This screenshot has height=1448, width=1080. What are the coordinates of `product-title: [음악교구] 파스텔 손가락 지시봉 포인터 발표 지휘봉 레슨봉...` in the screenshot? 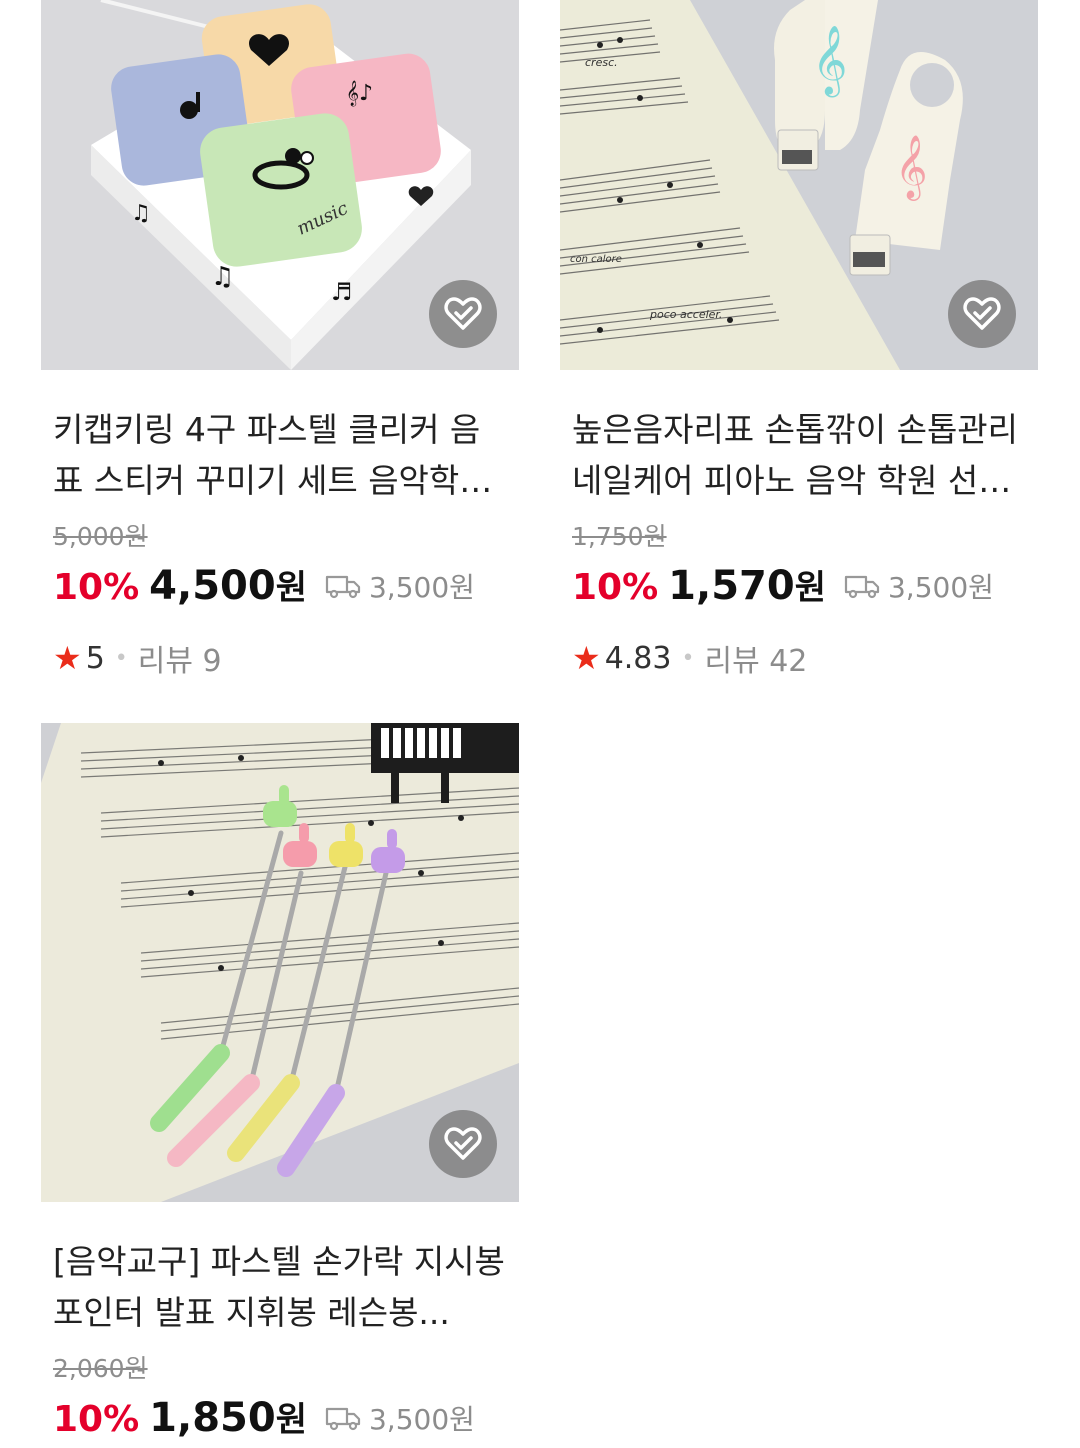 It's located at (280, 1287).